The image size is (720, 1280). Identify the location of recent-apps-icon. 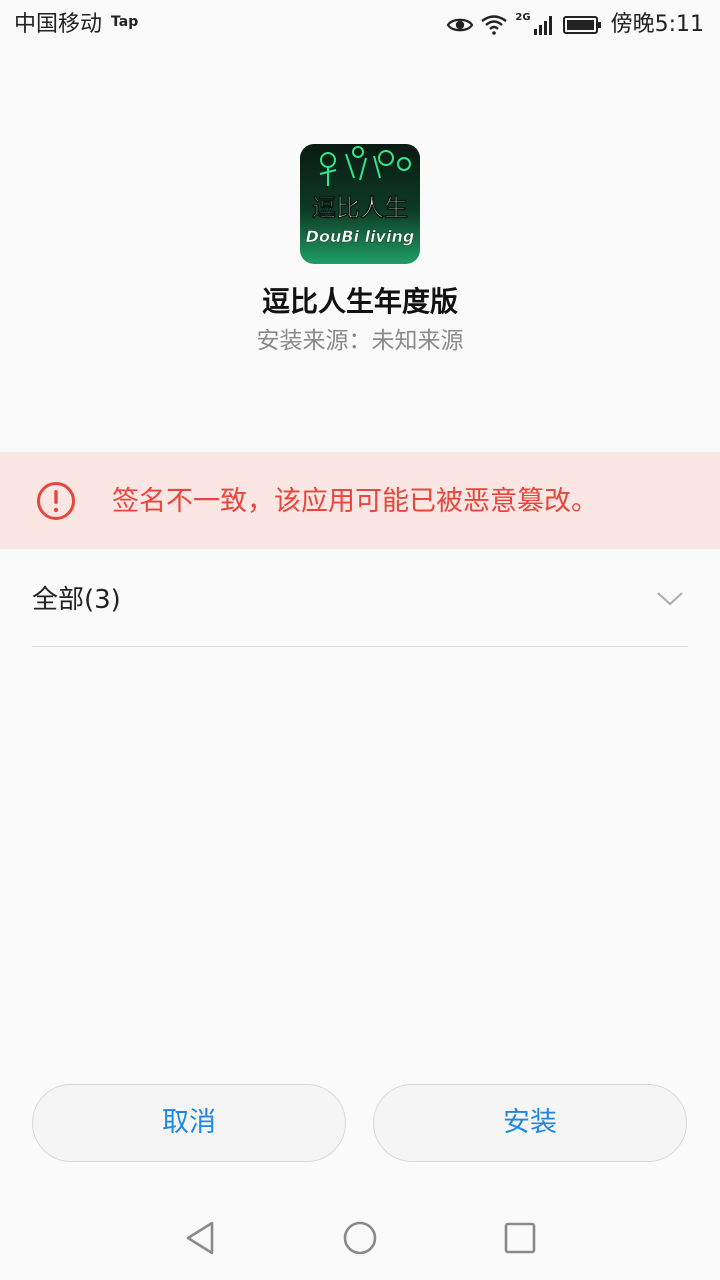
(520, 1238).